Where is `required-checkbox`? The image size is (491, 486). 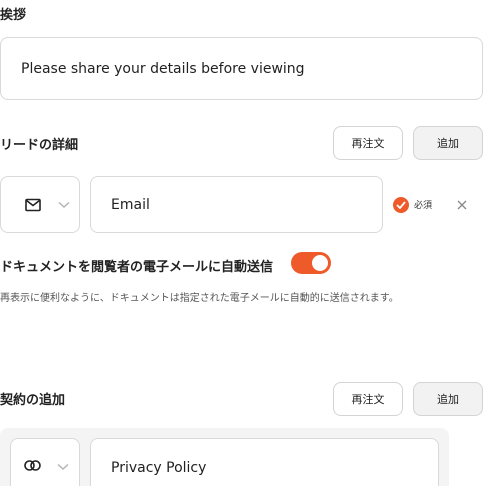 required-checkbox is located at coordinates (401, 205).